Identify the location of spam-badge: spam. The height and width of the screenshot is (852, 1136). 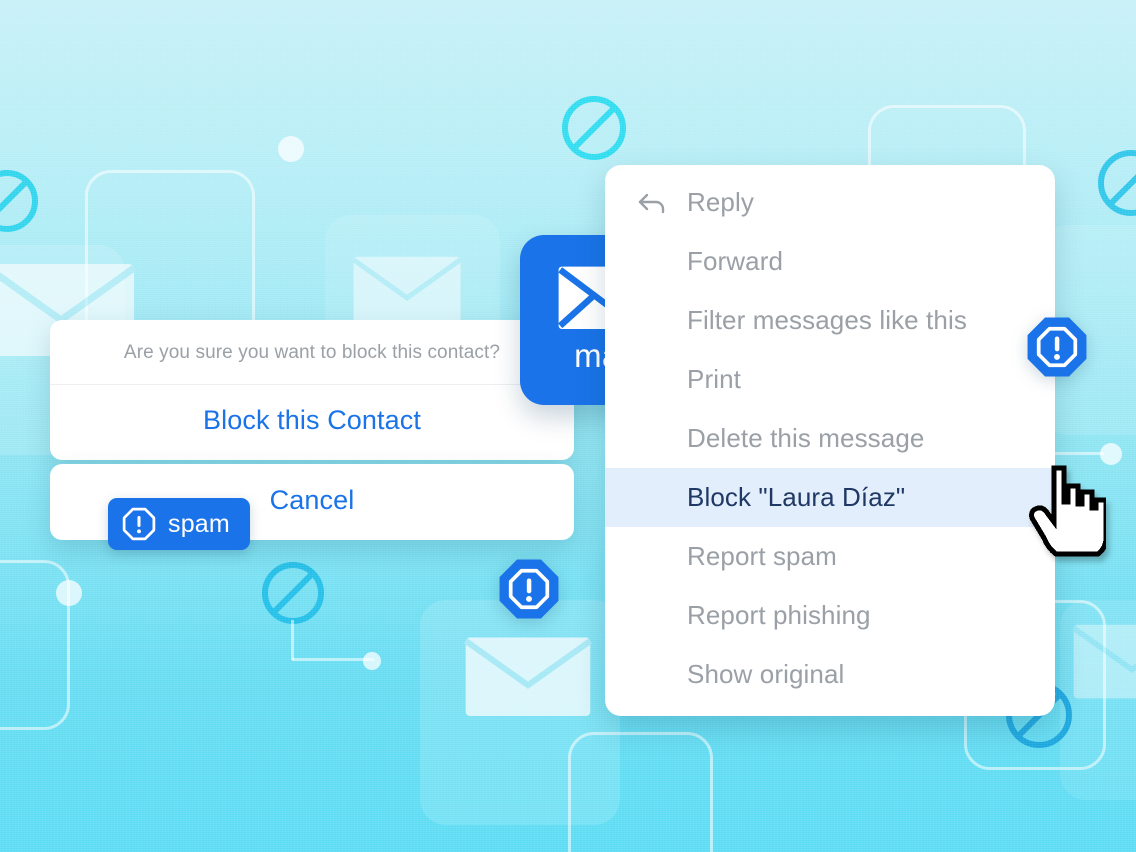
(179, 524).